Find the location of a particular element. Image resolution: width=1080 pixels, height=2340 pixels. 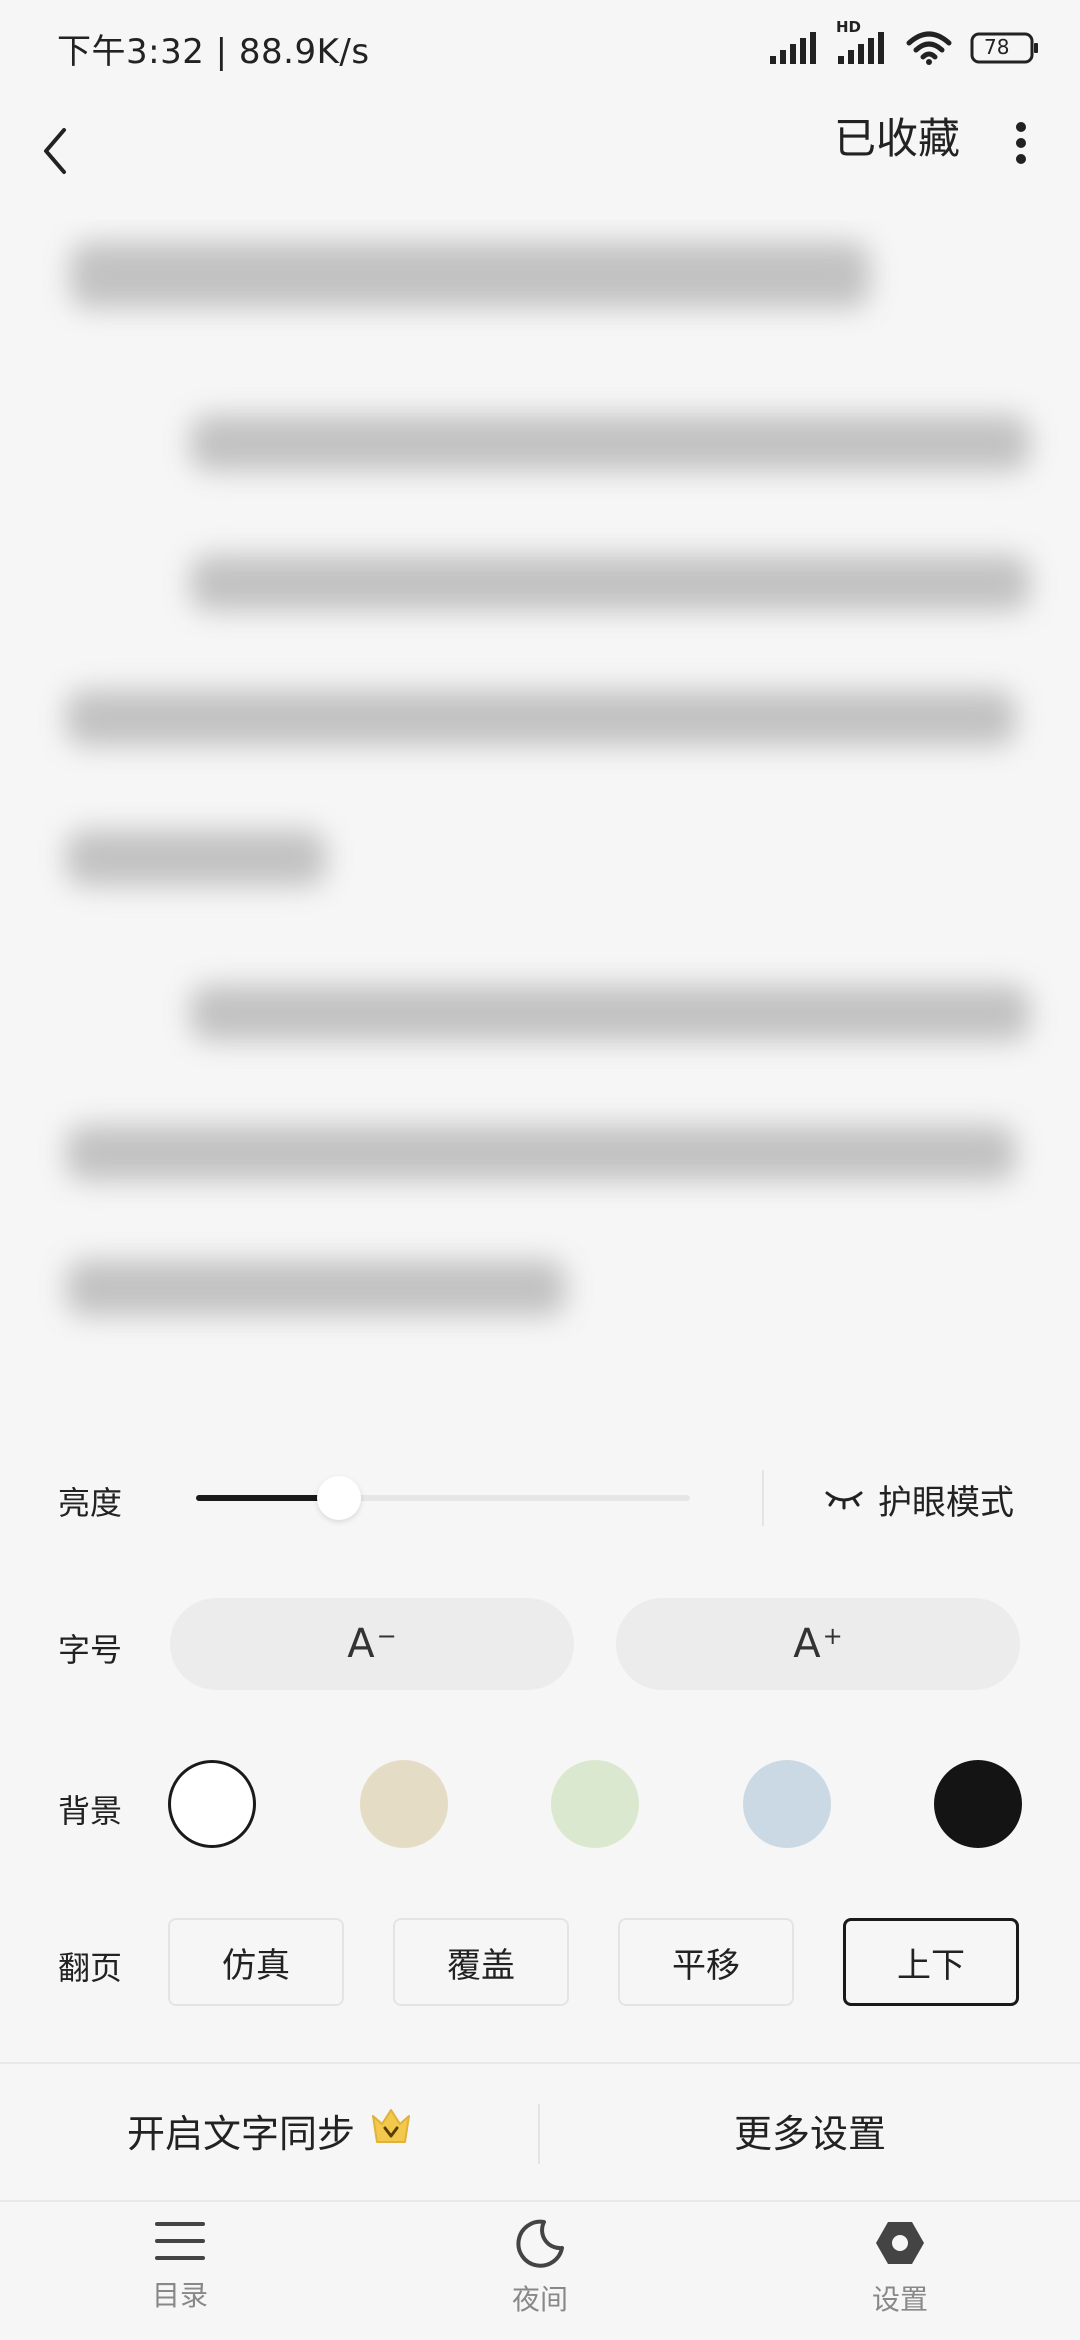

eye-protection-mode-button: 护眼模式 is located at coordinates (919, 1499).